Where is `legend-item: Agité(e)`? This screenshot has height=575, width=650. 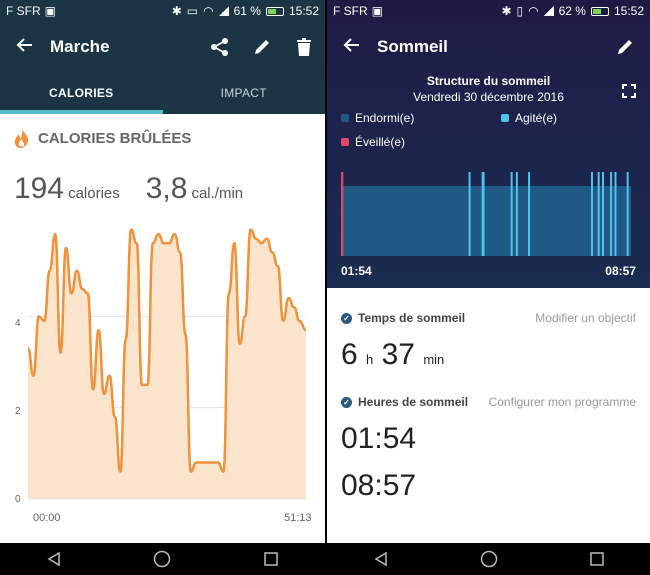
legend-item: Agité(e) is located at coordinates (529, 118).